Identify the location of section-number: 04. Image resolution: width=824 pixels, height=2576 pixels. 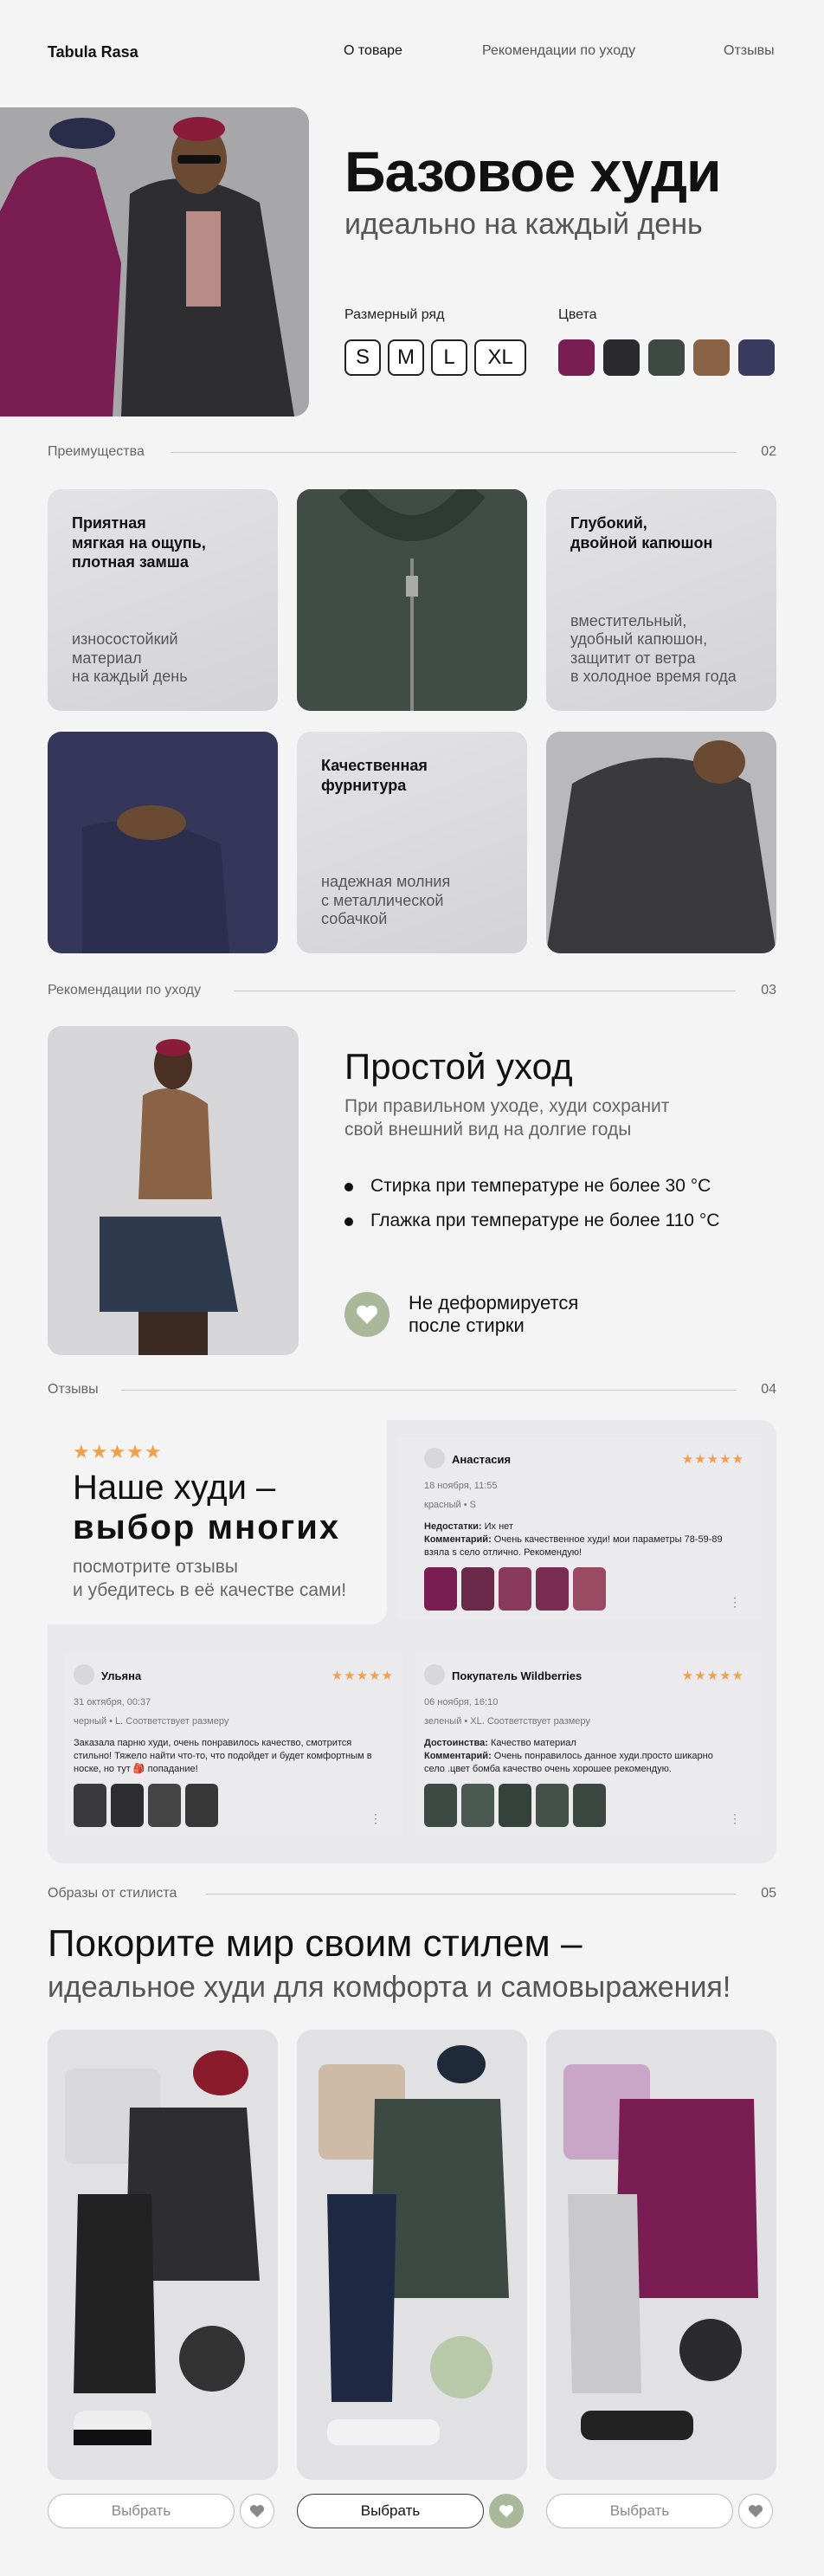
(768, 1389).